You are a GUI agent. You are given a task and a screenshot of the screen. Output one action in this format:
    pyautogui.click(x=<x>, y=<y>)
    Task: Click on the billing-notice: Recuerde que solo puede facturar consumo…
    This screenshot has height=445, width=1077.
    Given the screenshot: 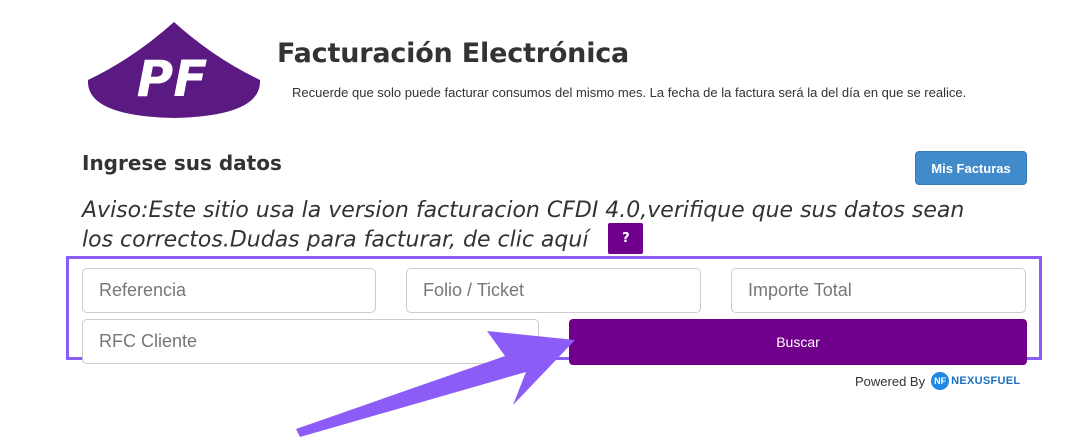 What is the action you would take?
    pyautogui.click(x=629, y=92)
    